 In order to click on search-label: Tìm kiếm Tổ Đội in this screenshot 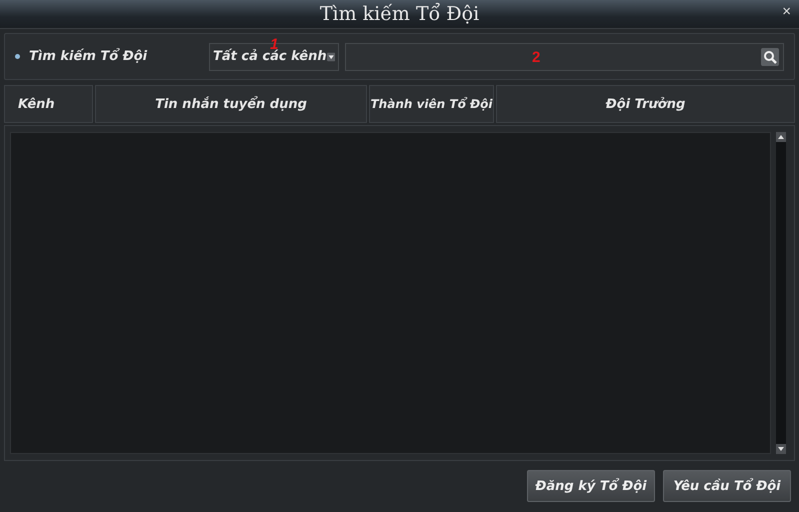, I will do `click(88, 56)`.